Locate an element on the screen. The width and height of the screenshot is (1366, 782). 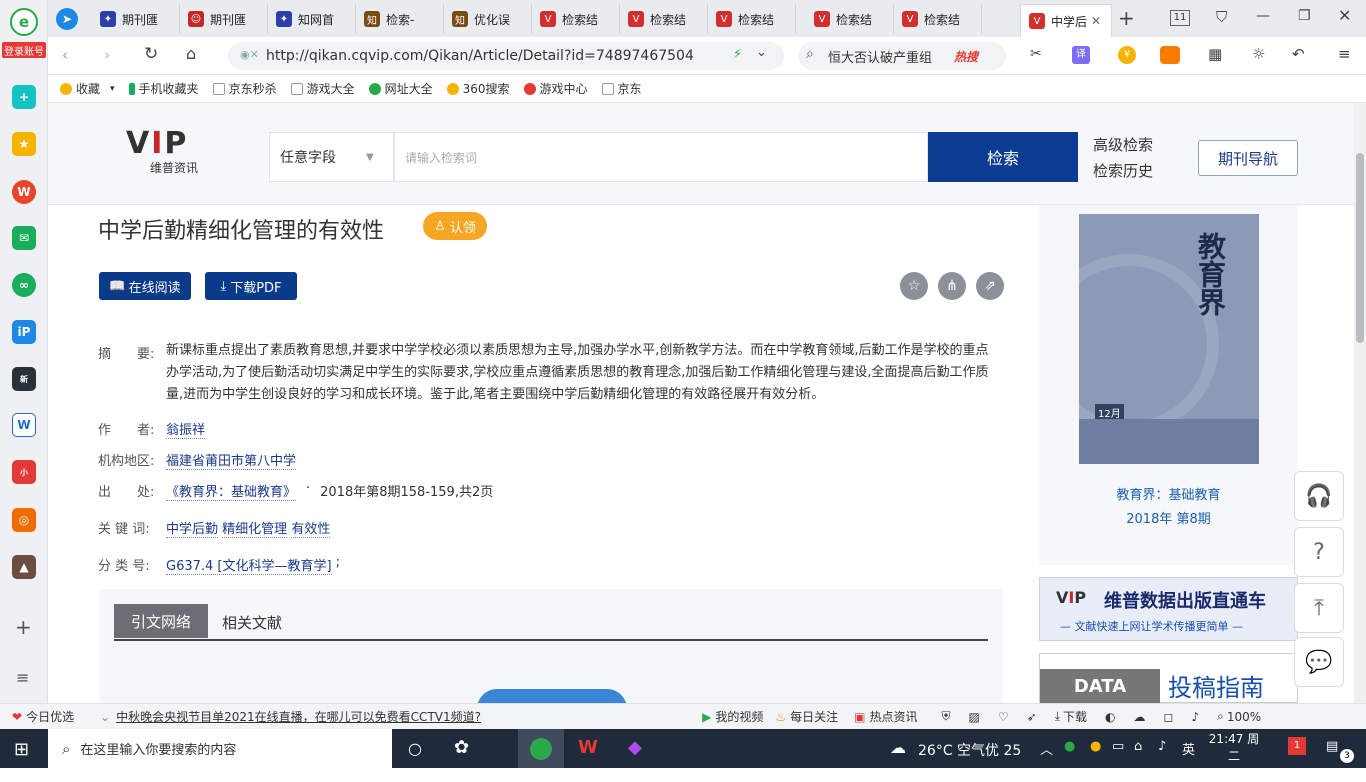
network-icon: ⌂ is located at coordinates (1138, 746).